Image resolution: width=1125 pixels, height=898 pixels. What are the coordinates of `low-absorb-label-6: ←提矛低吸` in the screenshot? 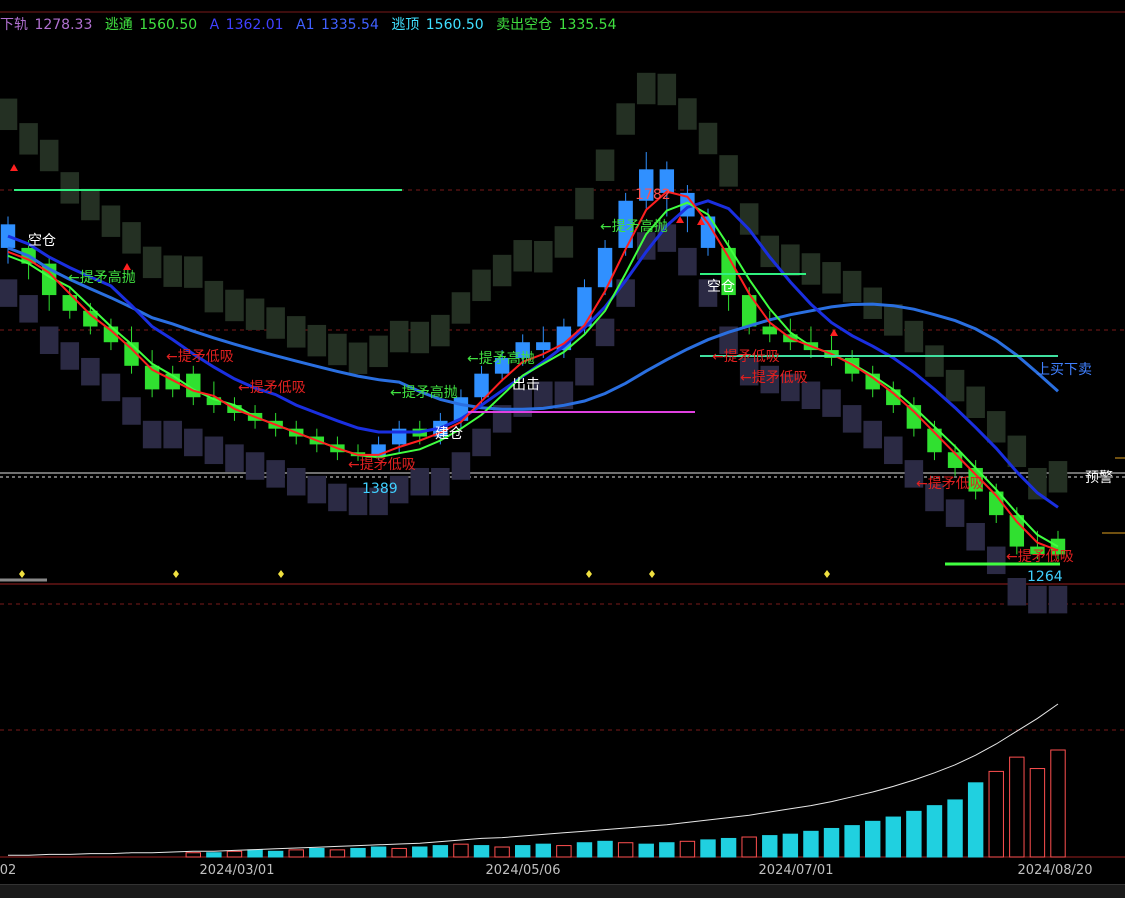 It's located at (950, 484).